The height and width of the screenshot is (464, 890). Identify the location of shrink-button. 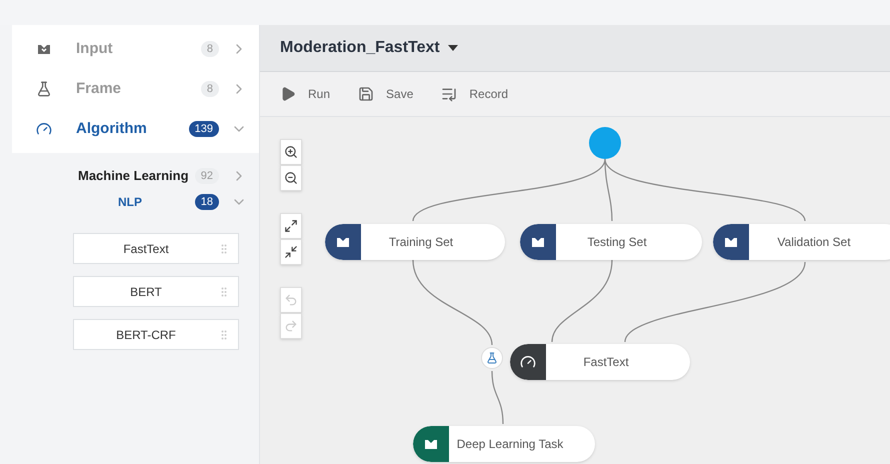
(291, 252).